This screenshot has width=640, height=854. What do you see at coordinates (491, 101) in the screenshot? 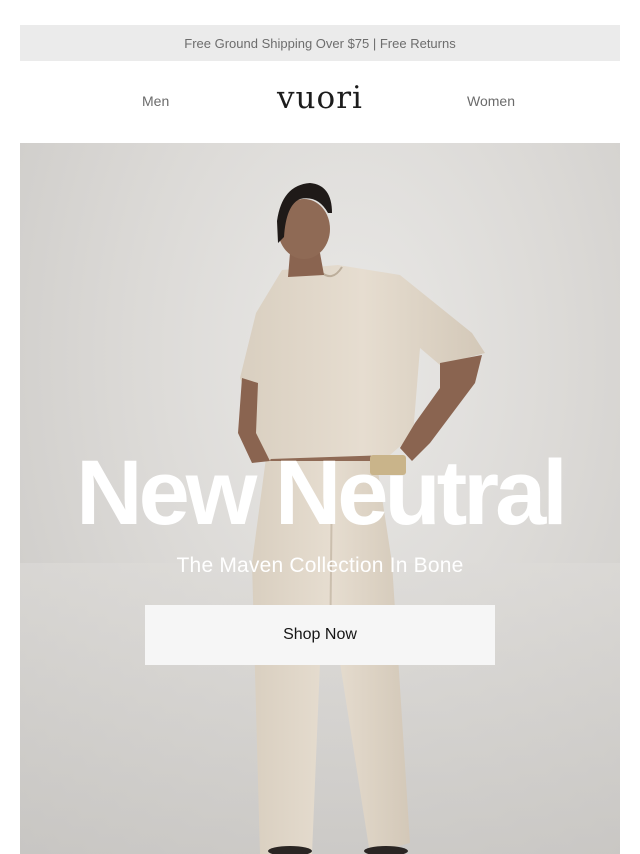
I see `nav-link-women: Women` at bounding box center [491, 101].